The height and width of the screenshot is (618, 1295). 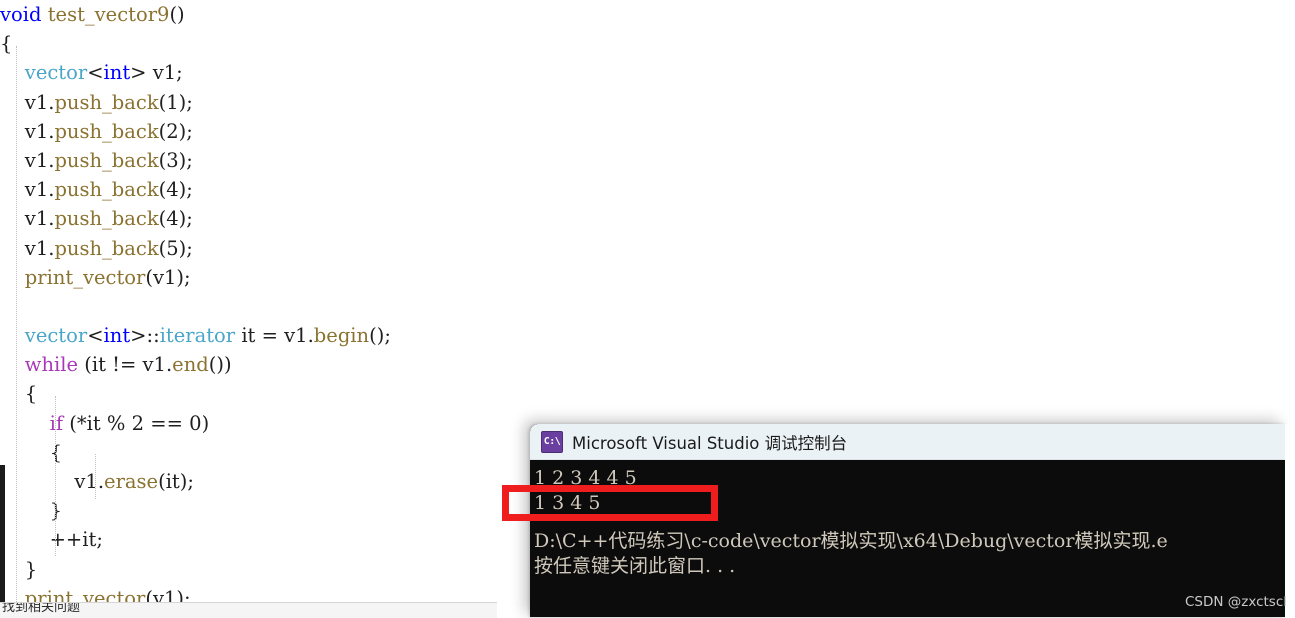 I want to click on code-token: }, so click(x=31, y=569).